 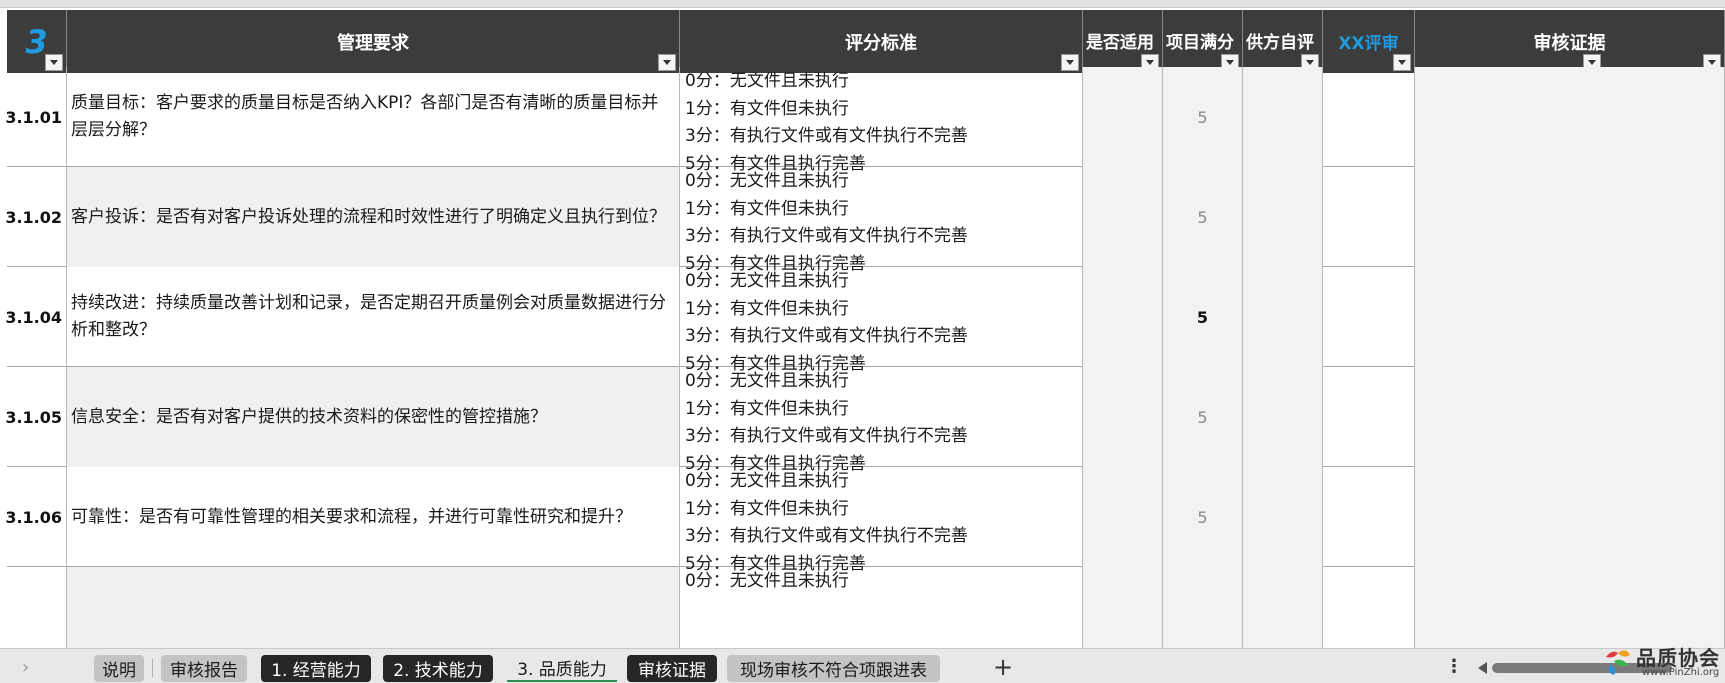 I want to click on tab-label: 现场审核不符合项跟进表, so click(x=833, y=671).